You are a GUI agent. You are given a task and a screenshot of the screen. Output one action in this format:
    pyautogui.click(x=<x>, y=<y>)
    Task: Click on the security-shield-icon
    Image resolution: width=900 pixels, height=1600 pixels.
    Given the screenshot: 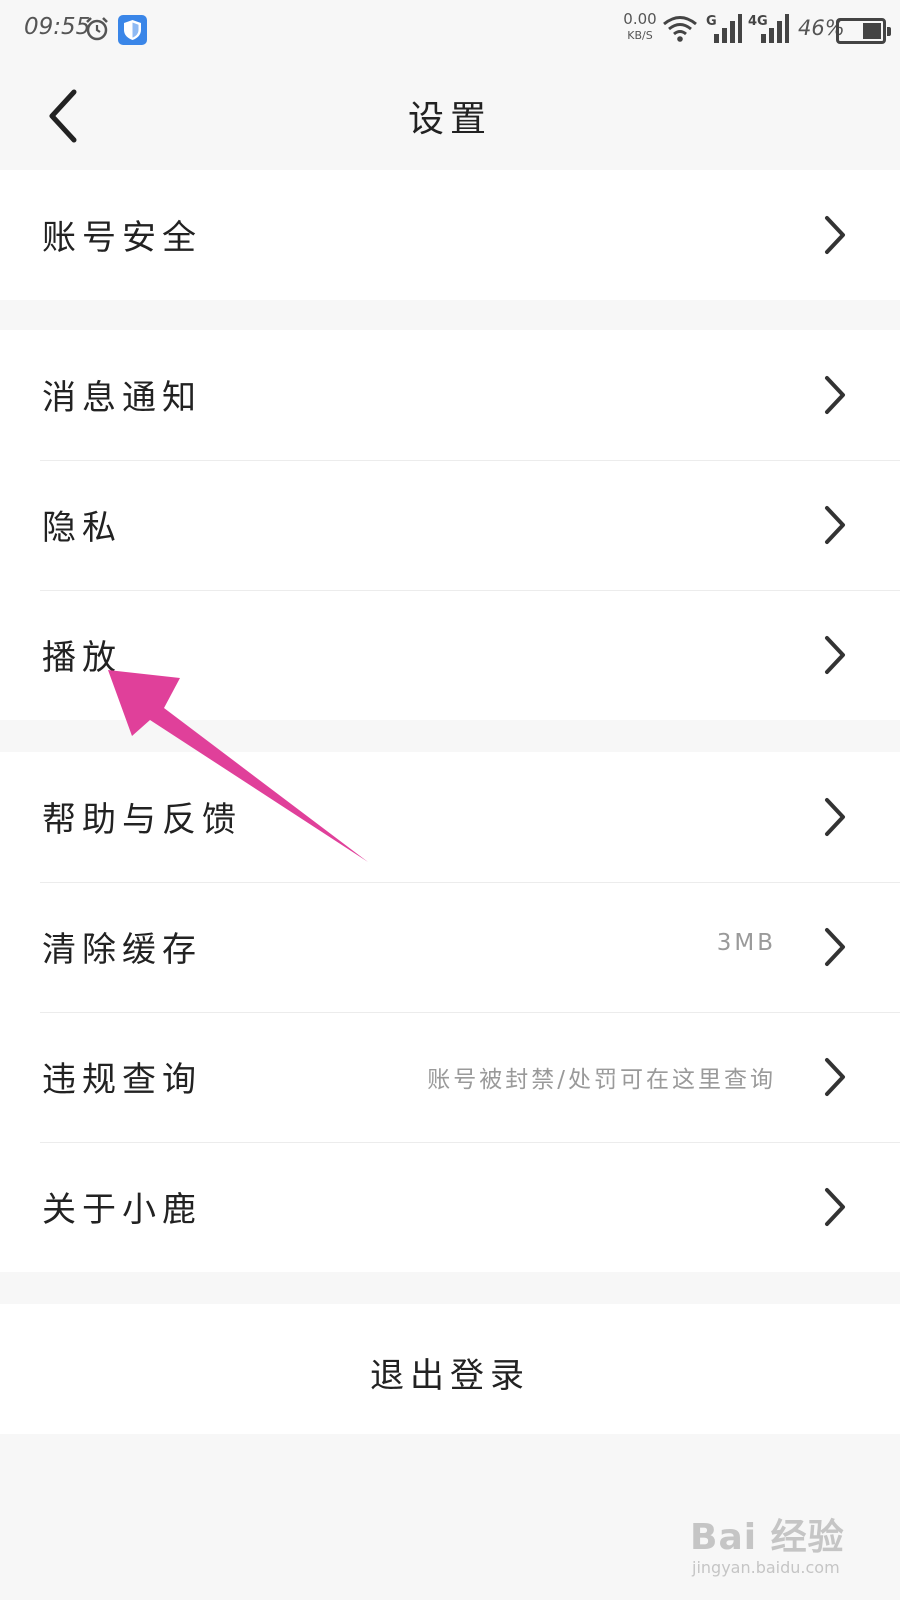 What is the action you would take?
    pyautogui.click(x=132, y=30)
    